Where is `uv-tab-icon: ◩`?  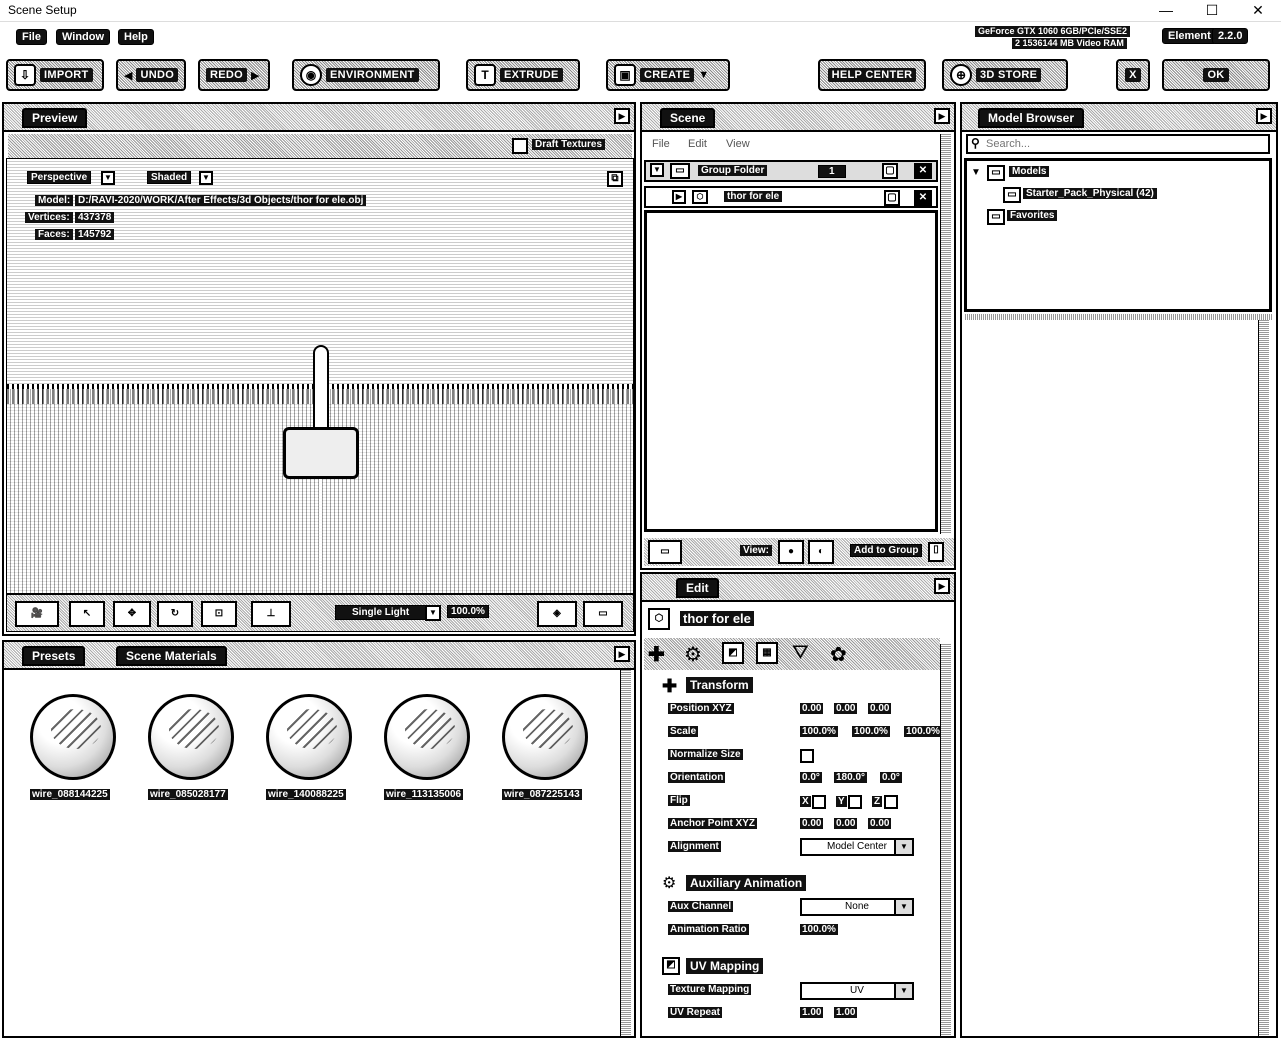 uv-tab-icon: ◩ is located at coordinates (733, 653).